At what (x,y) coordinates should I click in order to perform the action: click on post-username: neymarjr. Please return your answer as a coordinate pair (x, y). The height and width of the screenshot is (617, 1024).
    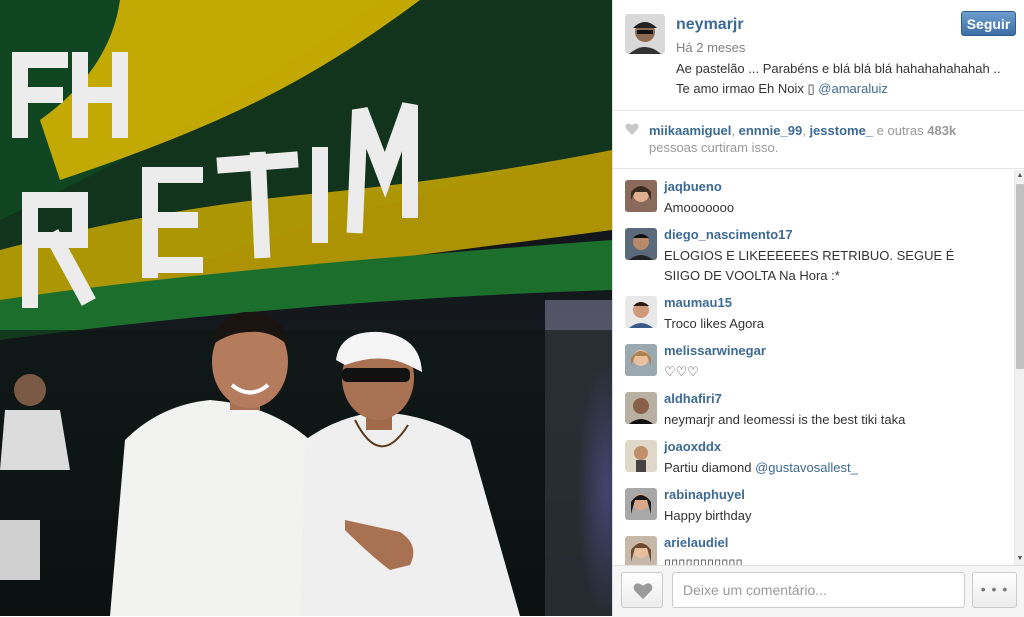
    Looking at the image, I should click on (710, 25).